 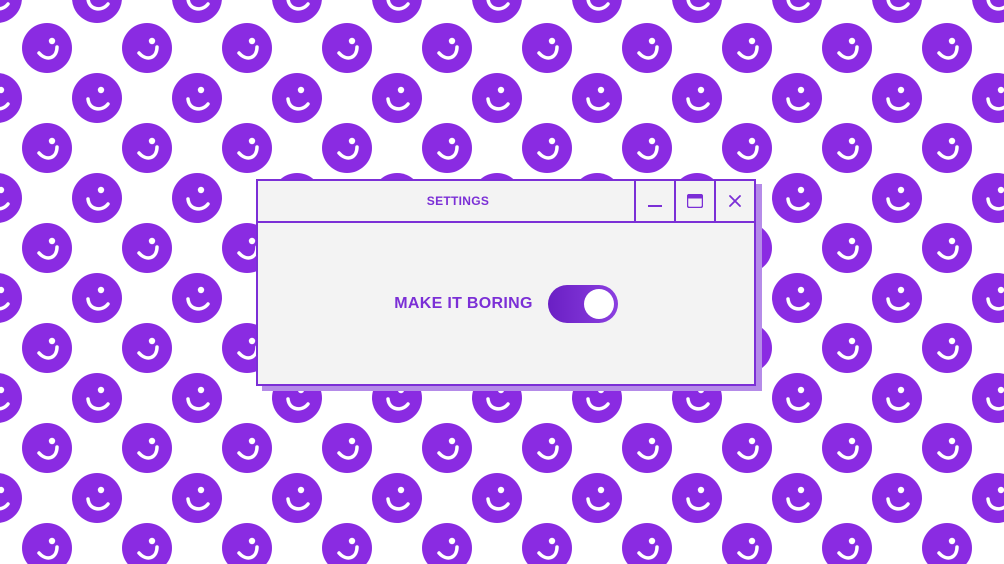 I want to click on settings-content: MAKE IT BORING, so click(x=506, y=303).